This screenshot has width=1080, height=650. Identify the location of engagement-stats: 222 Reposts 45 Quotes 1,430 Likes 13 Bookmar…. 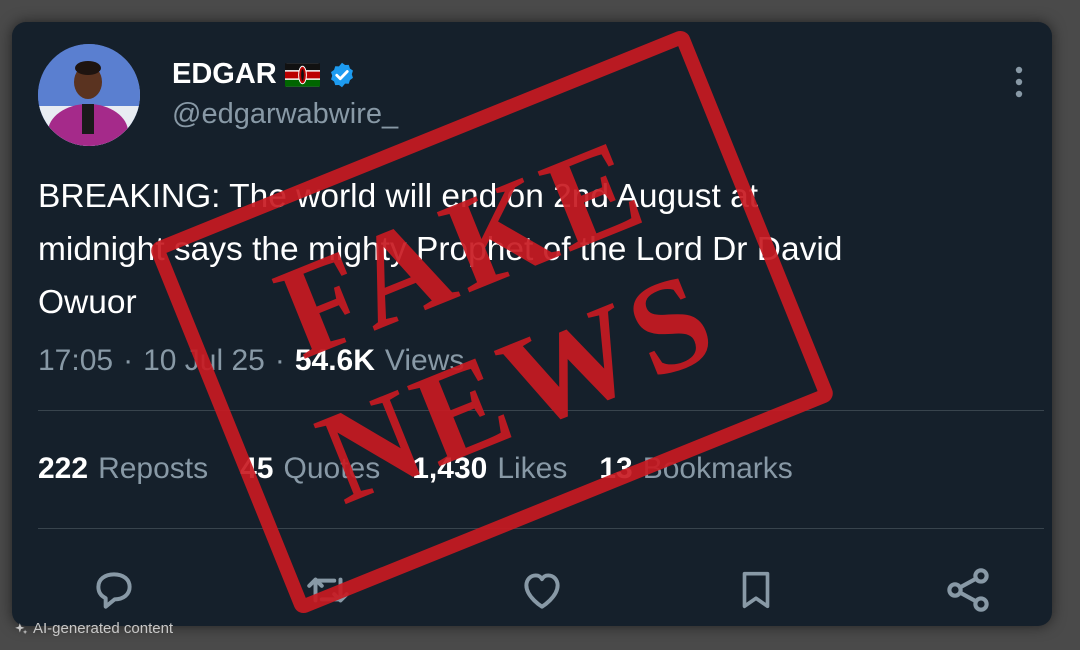
(415, 469).